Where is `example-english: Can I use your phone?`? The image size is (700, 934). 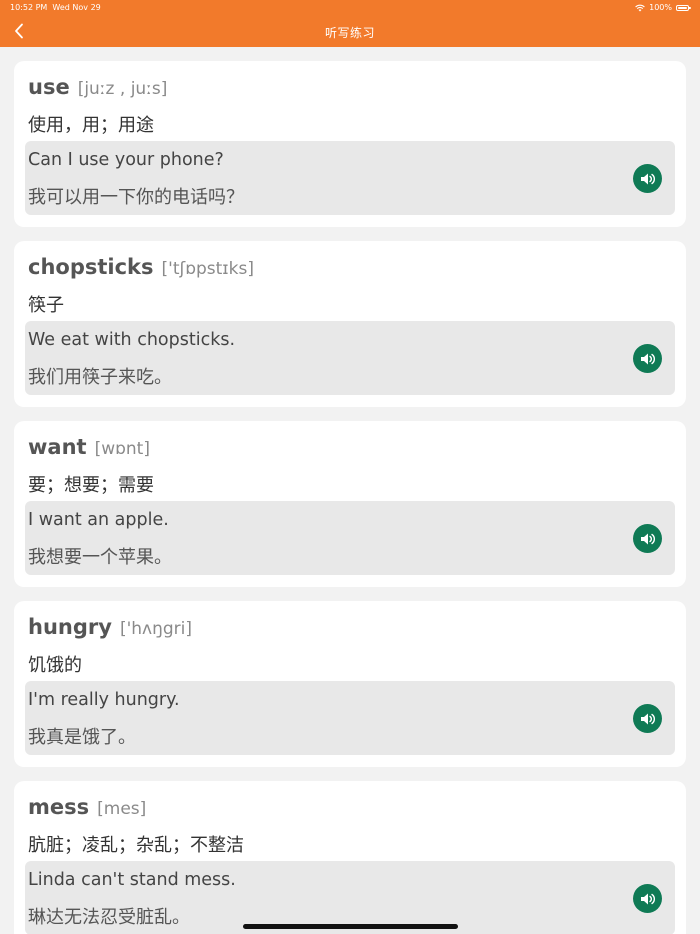
example-english: Can I use your phone? is located at coordinates (126, 160).